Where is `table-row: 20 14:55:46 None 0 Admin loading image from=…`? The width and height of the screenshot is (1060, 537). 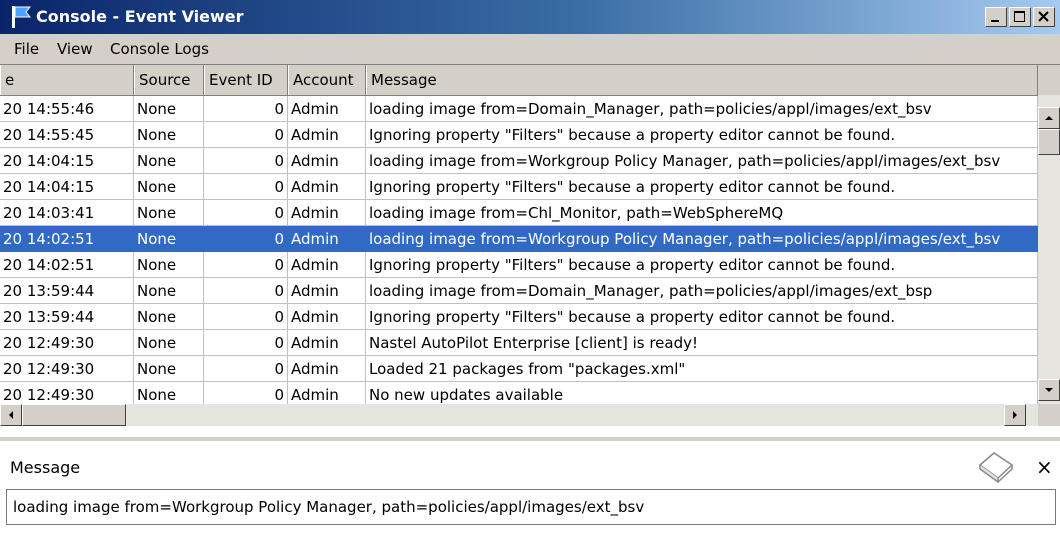
table-row: 20 14:55:46 None 0 Admin loading image from=… is located at coordinates (519, 109).